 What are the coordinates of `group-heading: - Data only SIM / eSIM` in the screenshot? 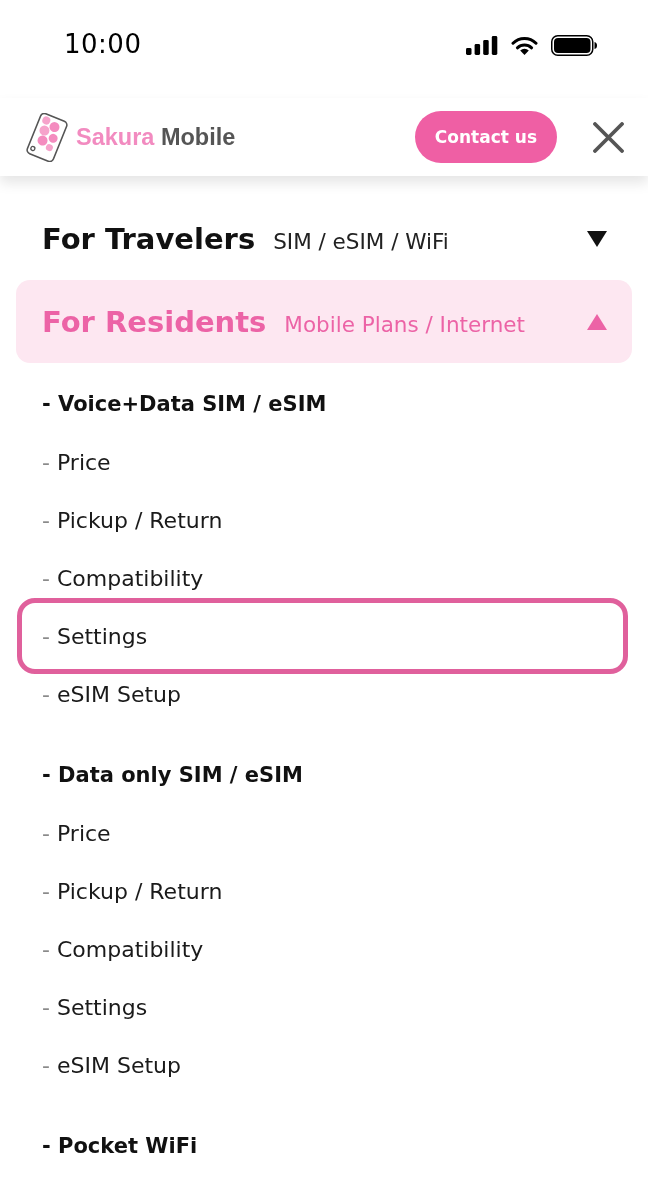 It's located at (172, 775).